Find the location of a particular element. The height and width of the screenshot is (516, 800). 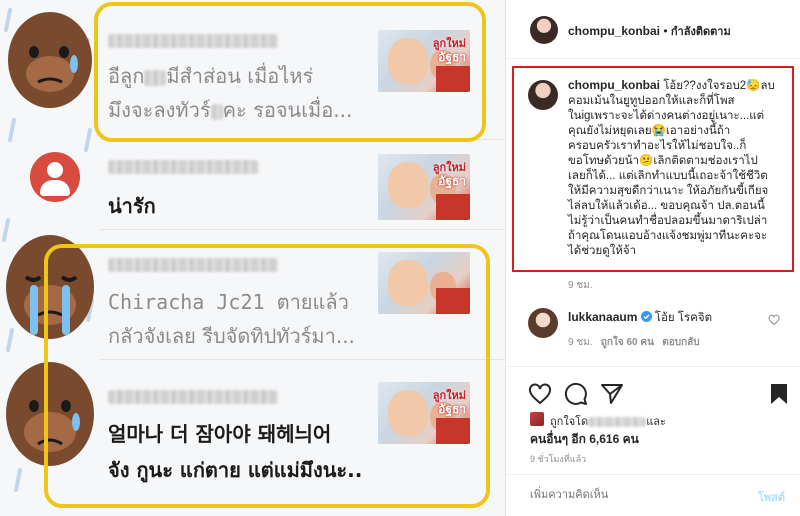

comment-time: 9 ชม. is located at coordinates (580, 285).